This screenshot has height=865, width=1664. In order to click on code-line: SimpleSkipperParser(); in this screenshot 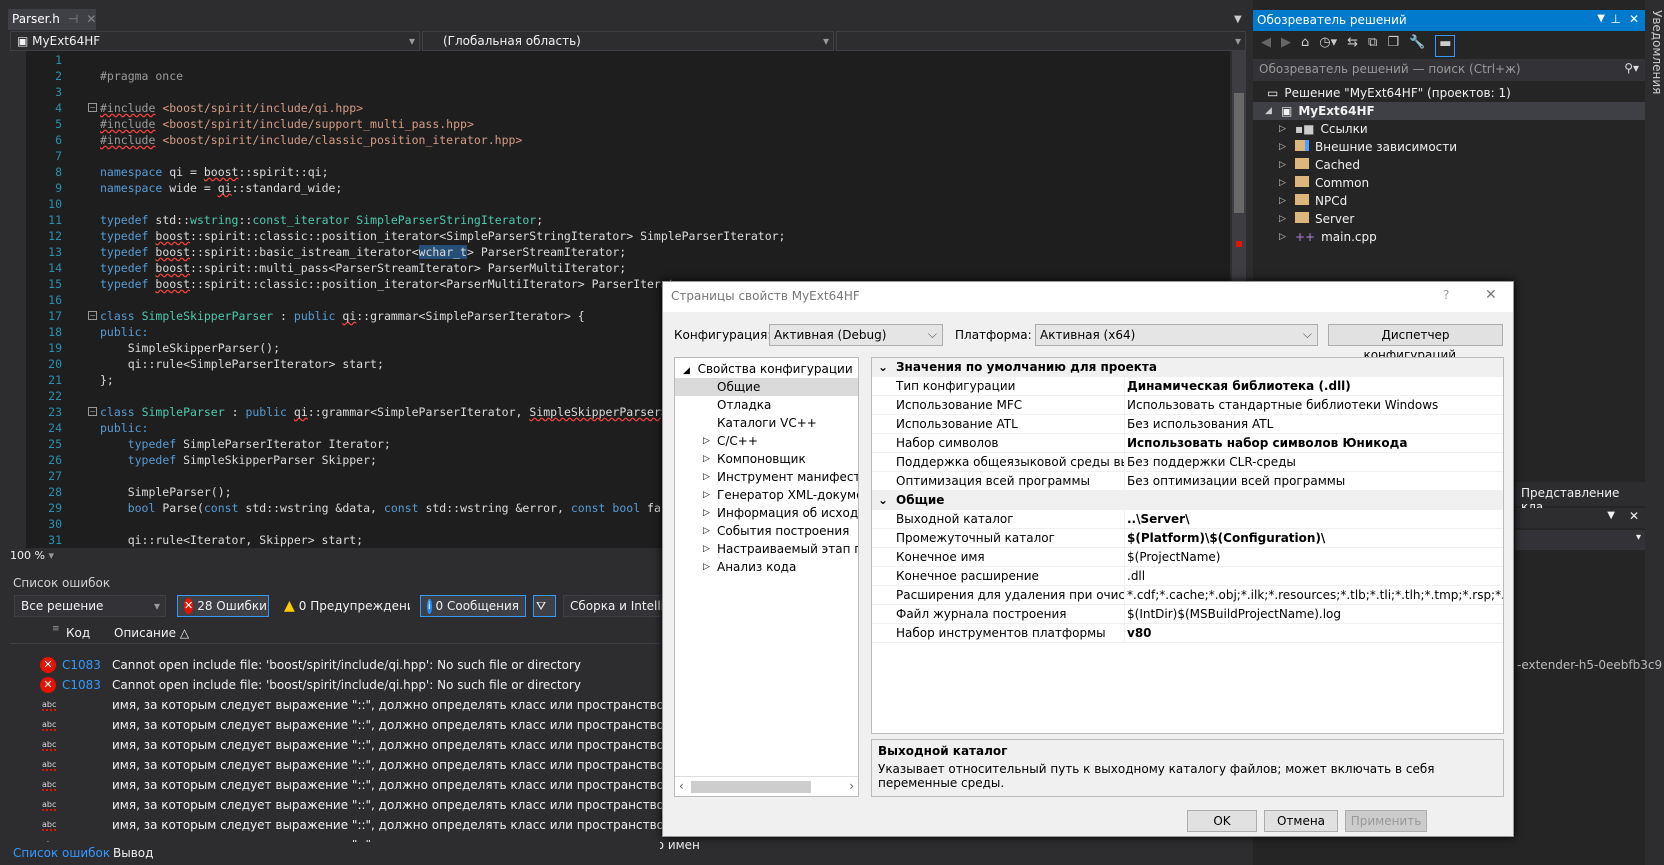, I will do `click(190, 348)`.